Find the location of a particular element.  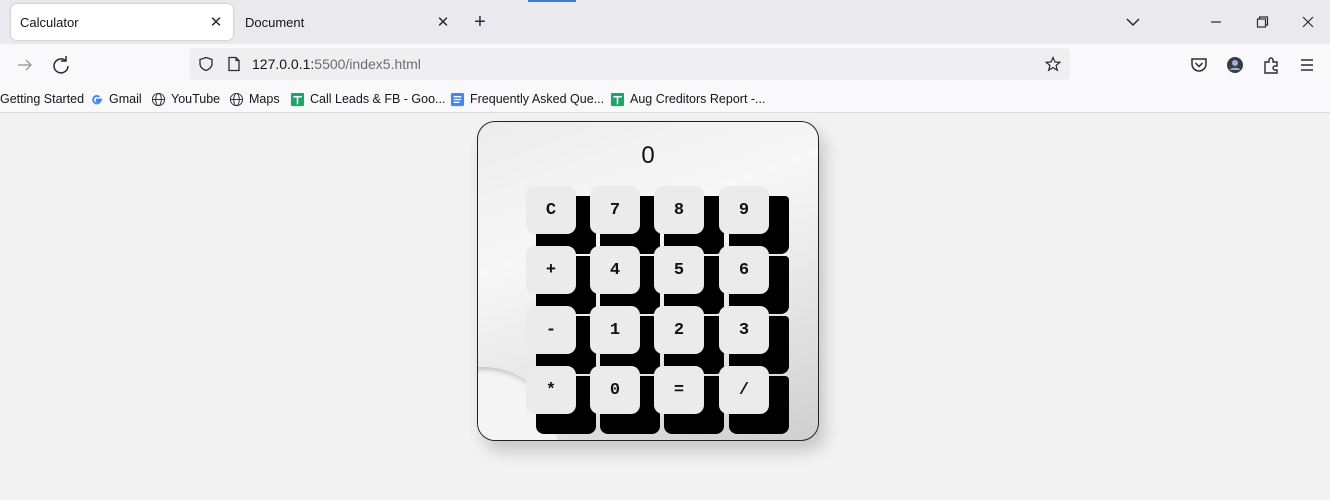

nav-bar: 127.0.0.1:5500/index5.html is located at coordinates (665, 64).